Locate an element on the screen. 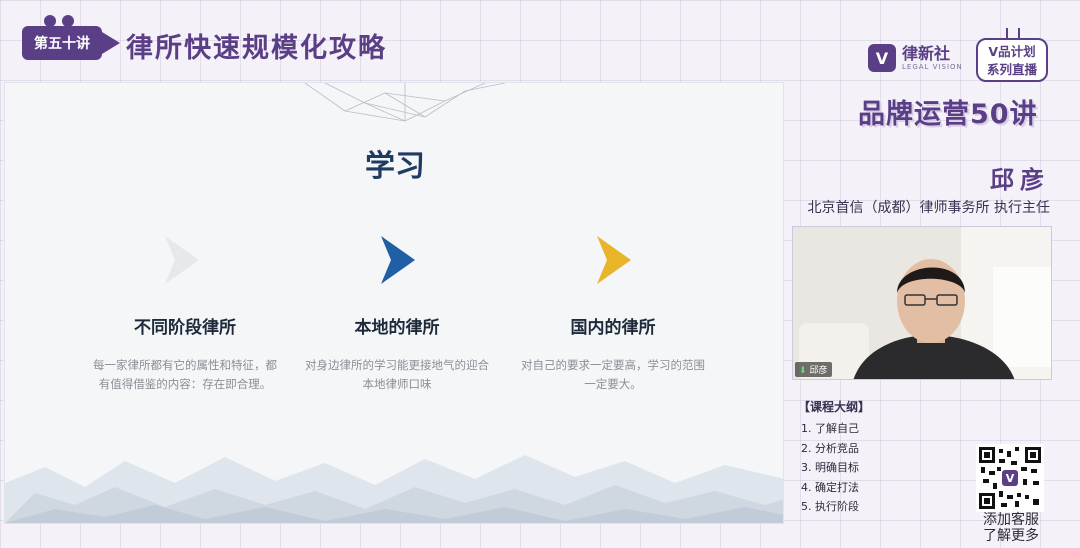  mic-icon: ⬇ is located at coordinates (803, 371).